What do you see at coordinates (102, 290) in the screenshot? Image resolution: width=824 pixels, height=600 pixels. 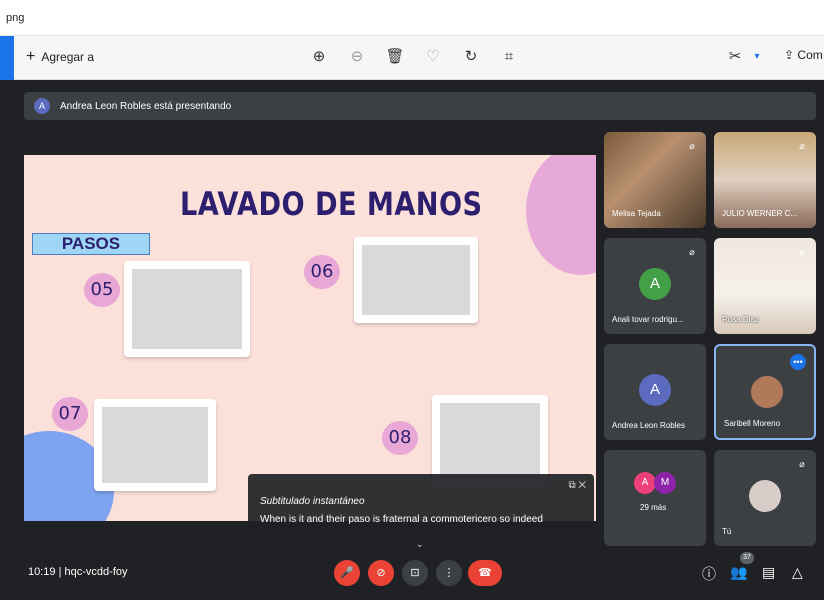 I see `step-number: 05` at bounding box center [102, 290].